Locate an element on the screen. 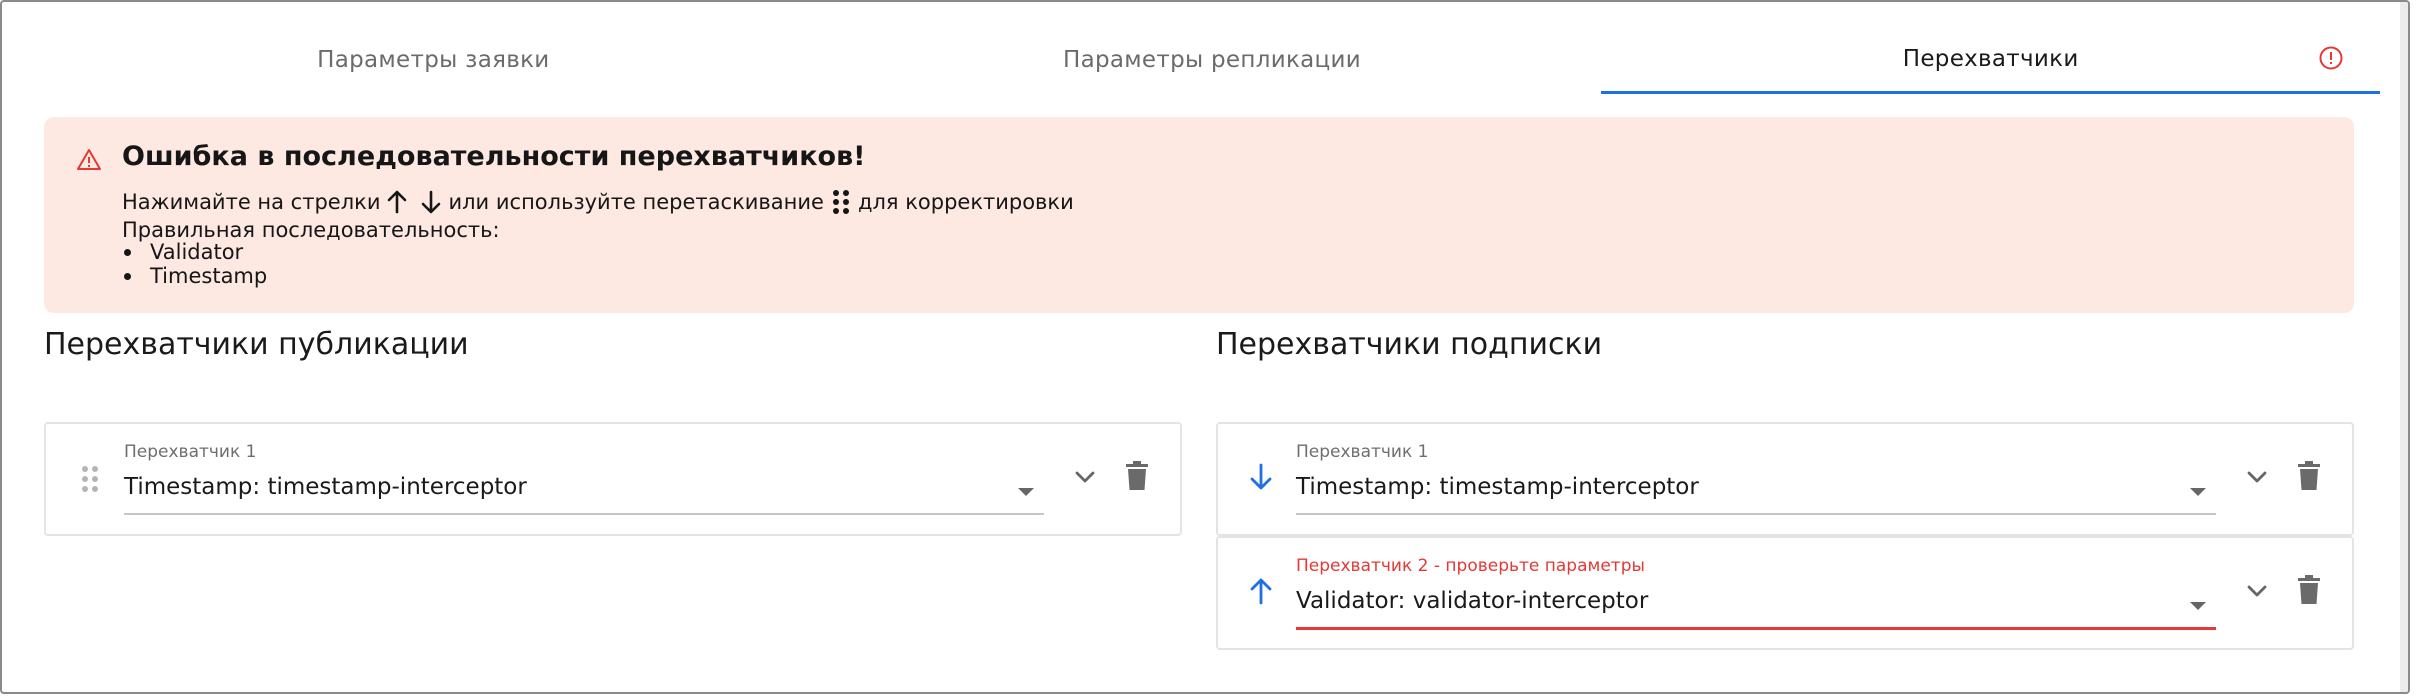 This screenshot has width=2416, height=700. tab-interceptors: Перехватчики is located at coordinates (1991, 60).